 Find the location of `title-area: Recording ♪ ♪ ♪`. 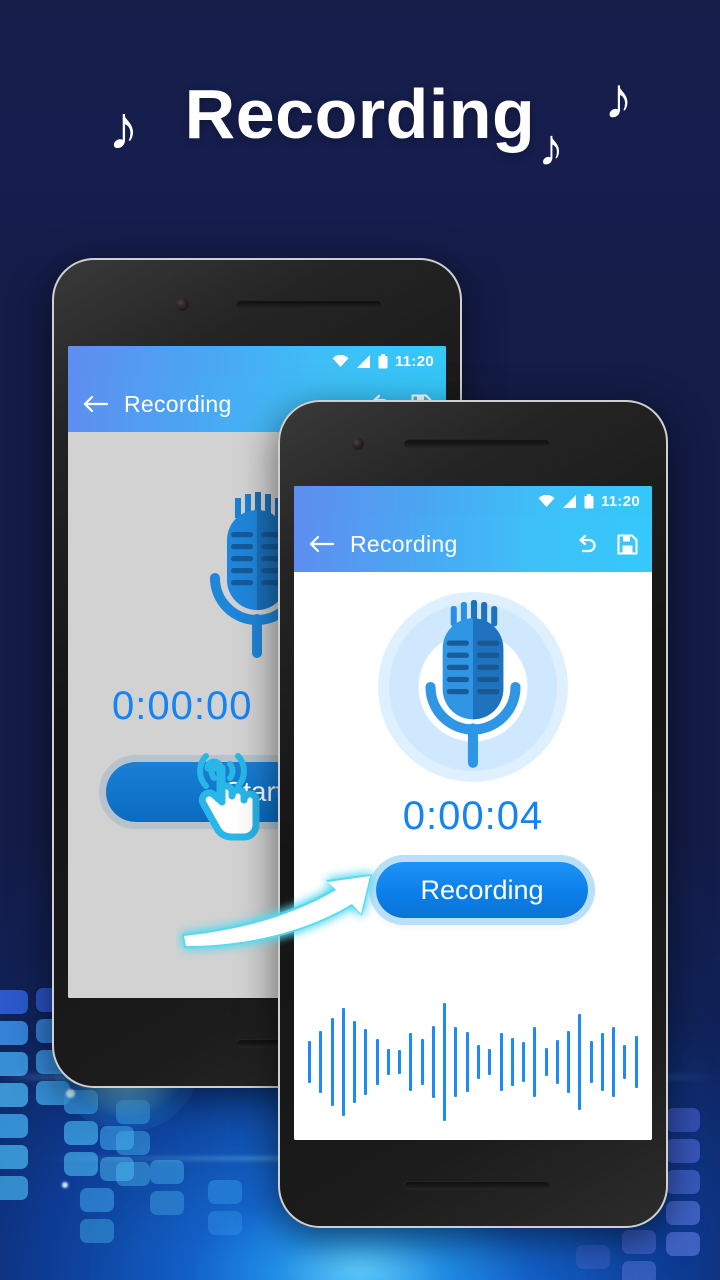

title-area: Recording ♪ ♪ ♪ is located at coordinates (360, 127).